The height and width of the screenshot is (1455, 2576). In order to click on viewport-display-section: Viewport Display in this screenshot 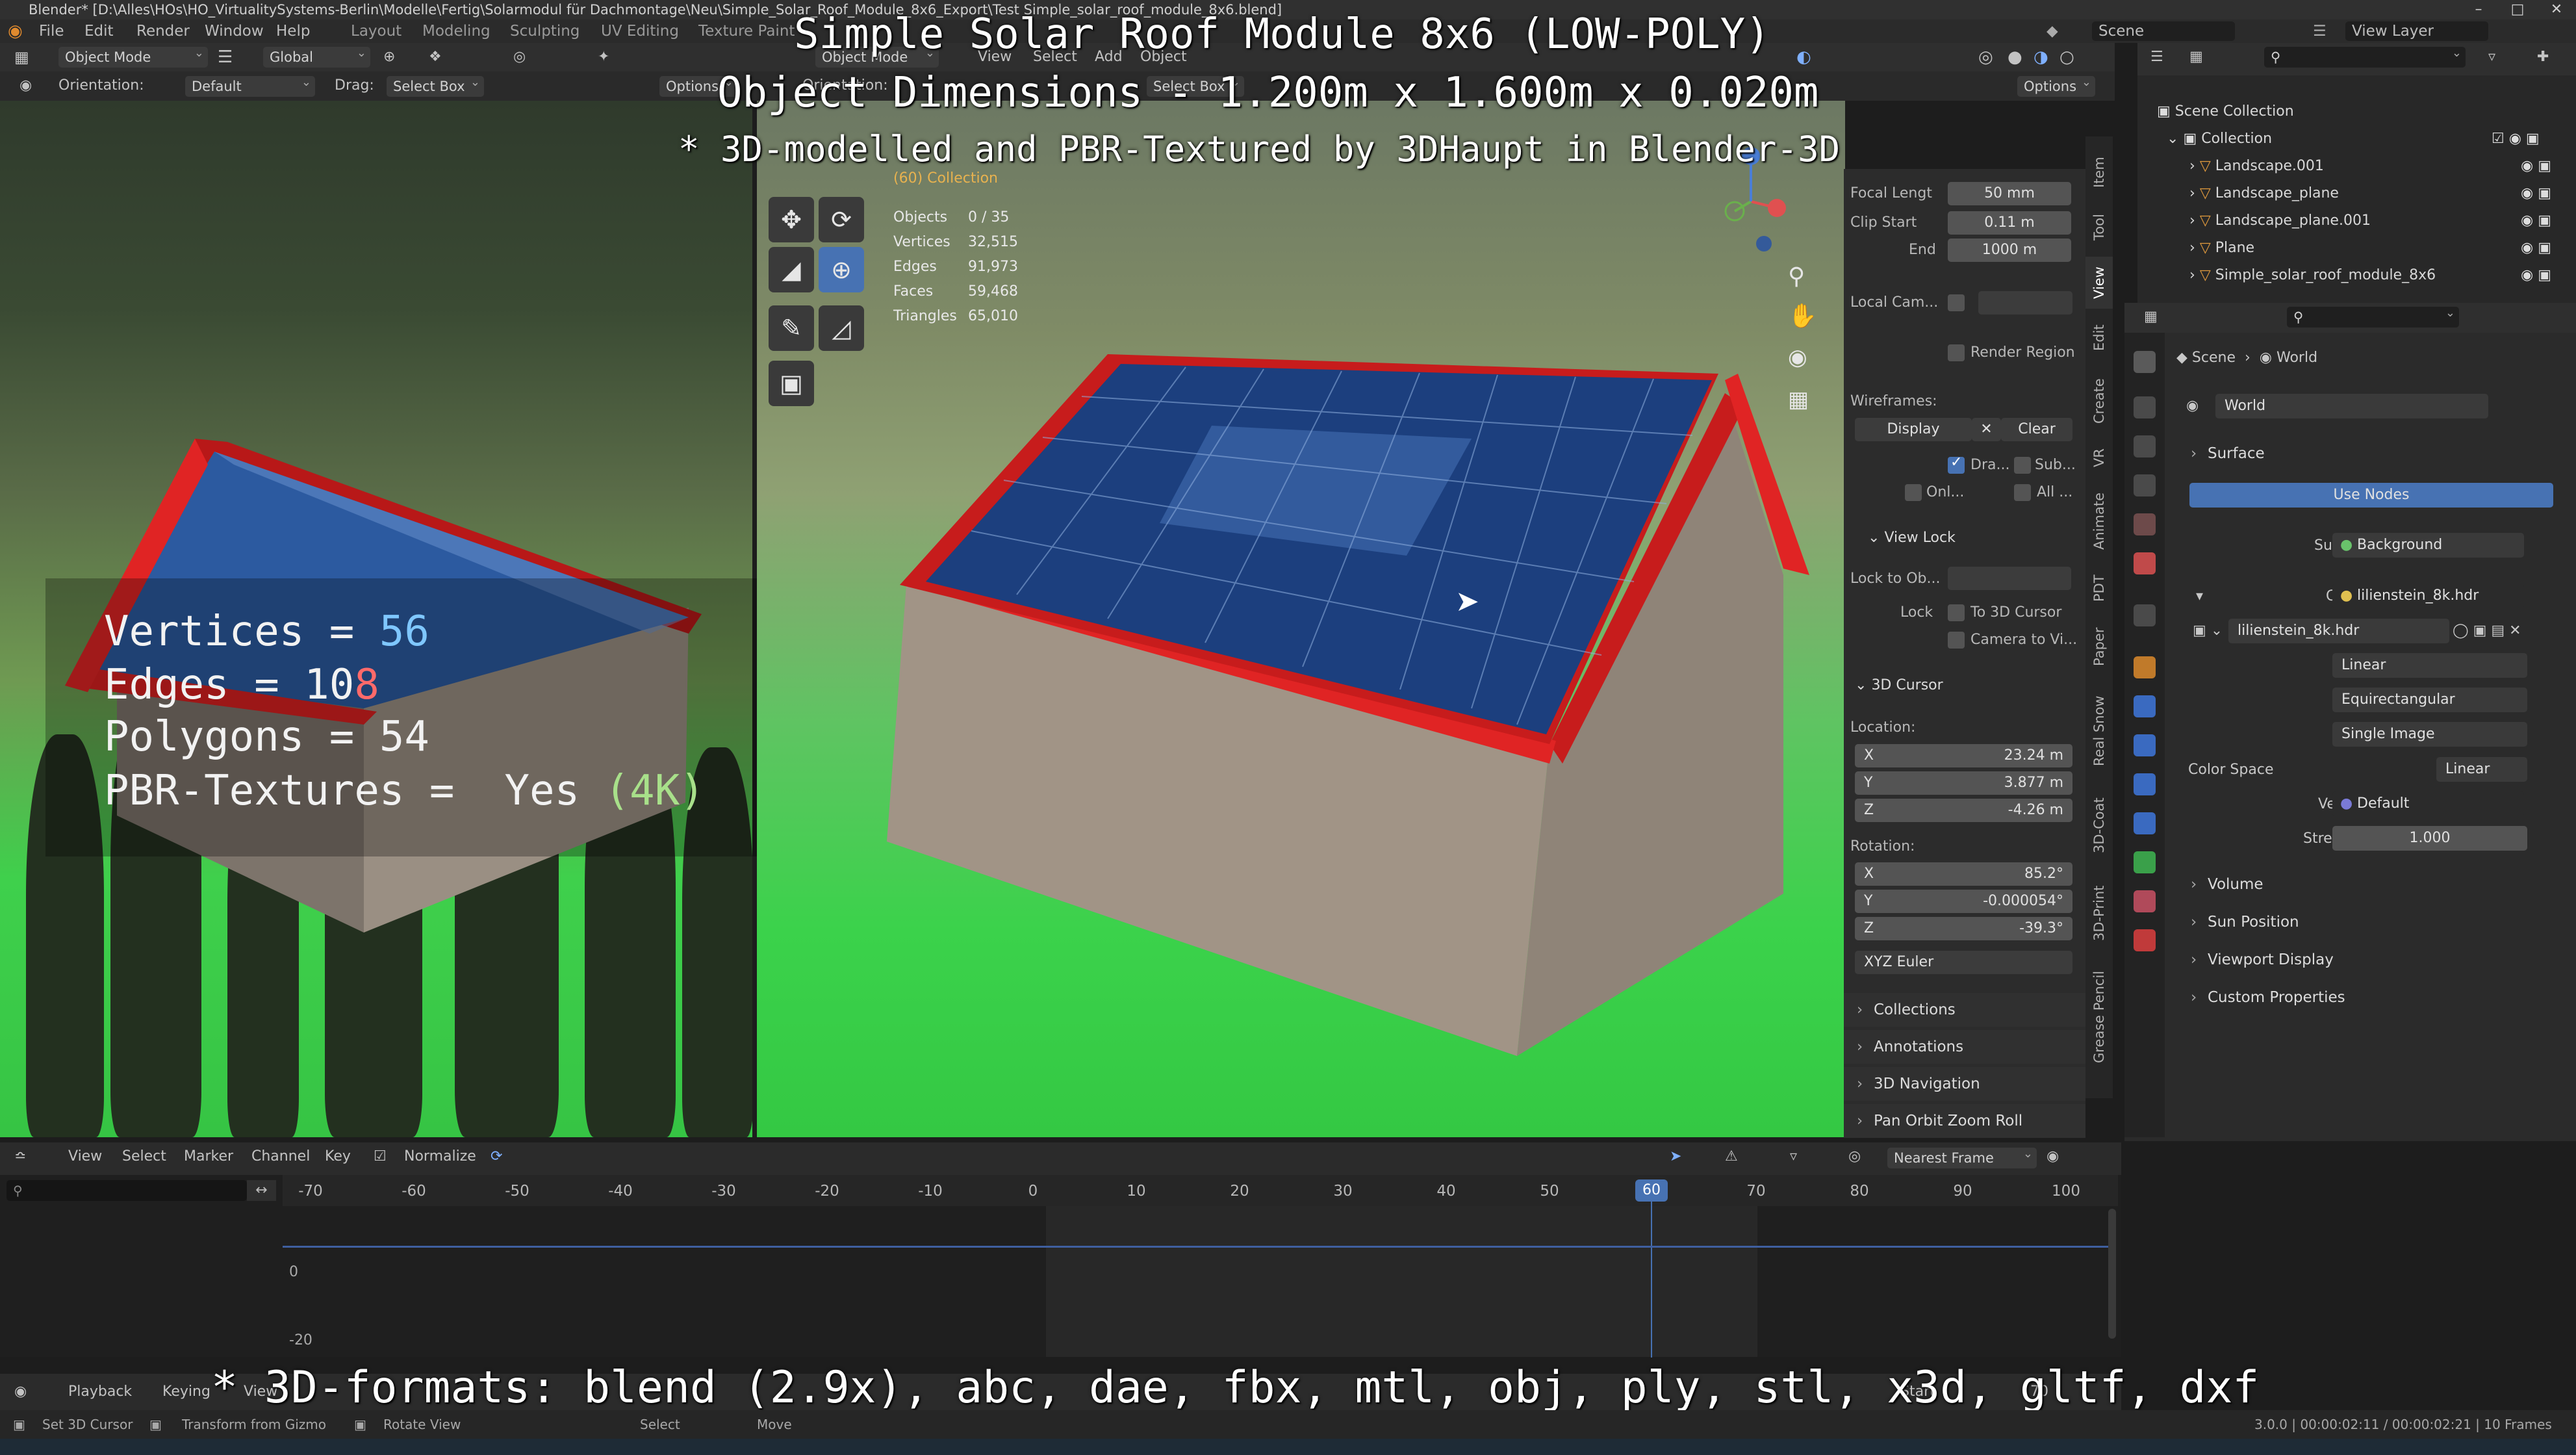, I will do `click(2262, 959)`.